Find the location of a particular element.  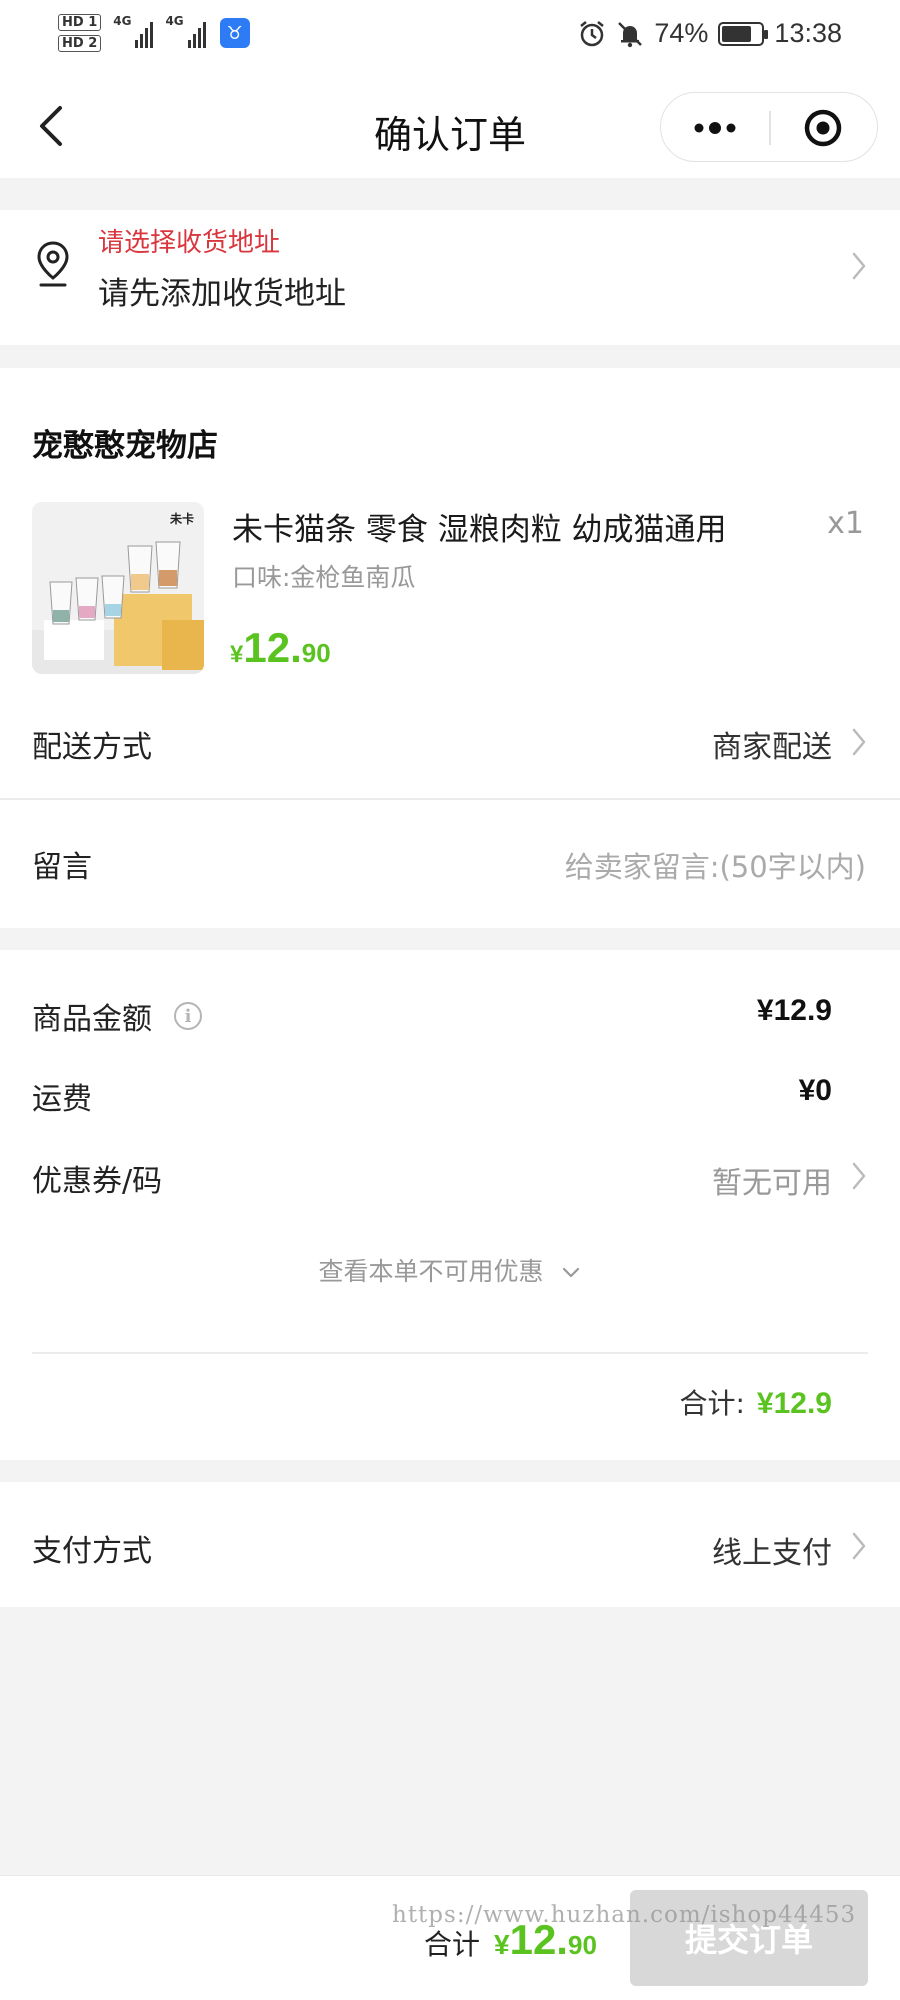

target-circle-icon is located at coordinates (823, 128).